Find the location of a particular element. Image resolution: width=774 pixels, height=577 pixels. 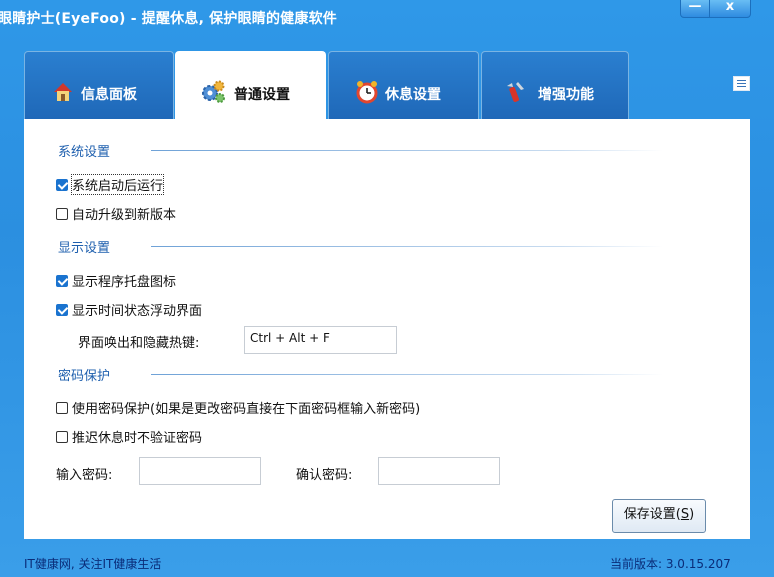

save-settings-button: 保存设置(S) is located at coordinates (659, 516).